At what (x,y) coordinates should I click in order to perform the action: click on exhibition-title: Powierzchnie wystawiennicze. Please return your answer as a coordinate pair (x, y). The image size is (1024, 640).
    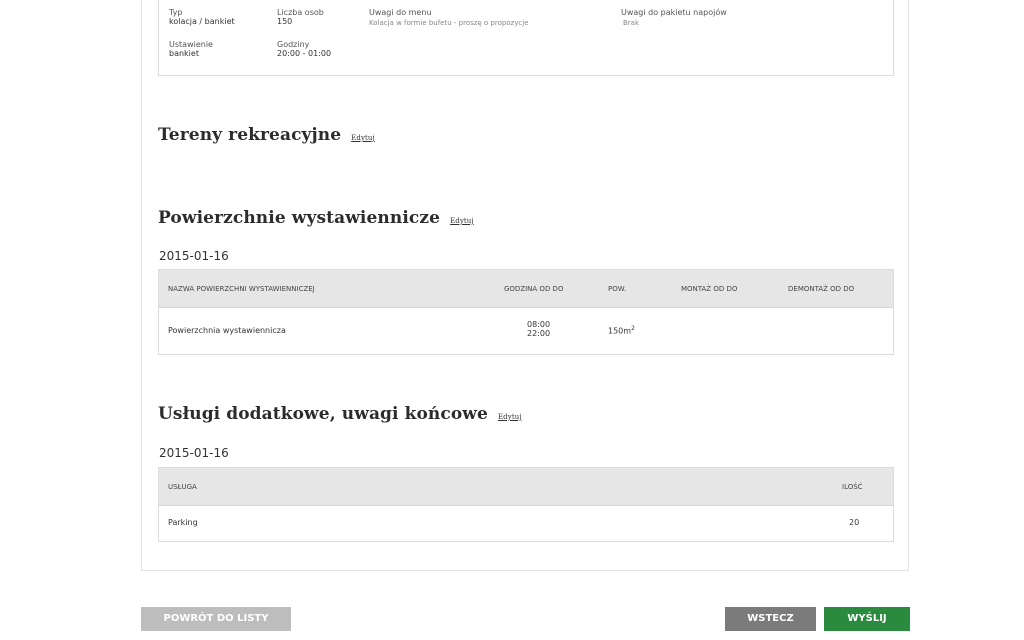
    Looking at the image, I should click on (299, 218).